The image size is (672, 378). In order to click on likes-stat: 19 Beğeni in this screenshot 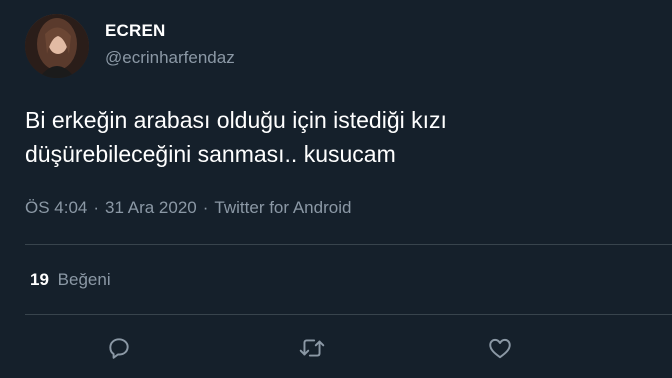, I will do `click(70, 280)`.